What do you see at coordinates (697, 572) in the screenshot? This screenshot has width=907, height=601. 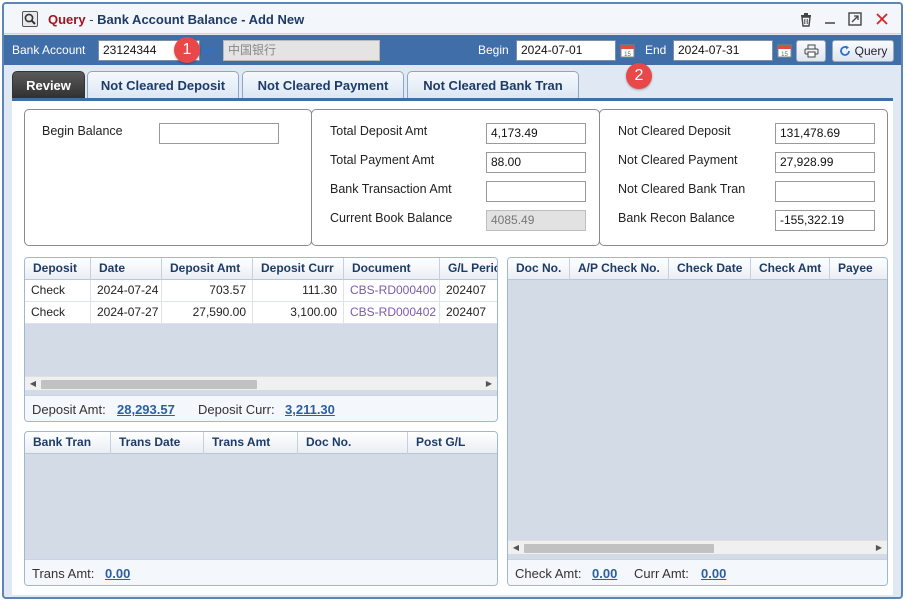 I see `check-grid-footer: Check Amt: 0.00 Curr Amt: 0.00` at bounding box center [697, 572].